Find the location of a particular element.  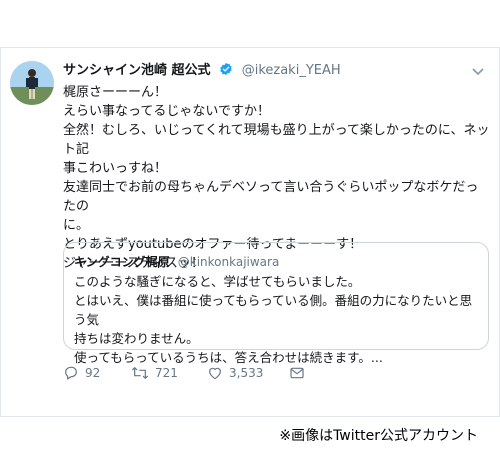

quoted-line: 持ちは変わりません。 is located at coordinates (136, 338).